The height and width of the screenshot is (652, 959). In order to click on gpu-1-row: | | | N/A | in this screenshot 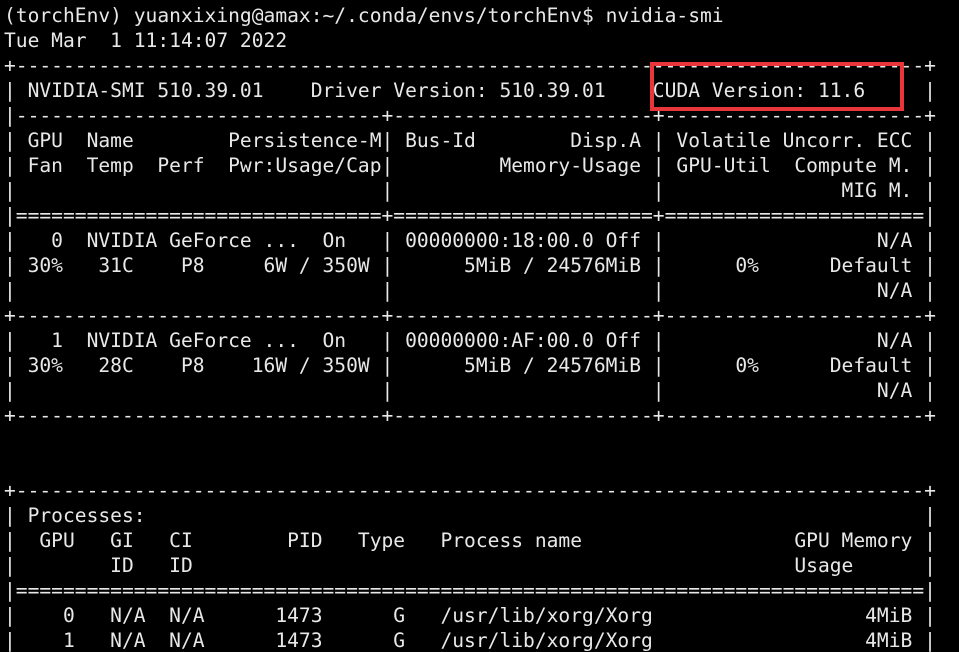, I will do `click(470, 390)`.